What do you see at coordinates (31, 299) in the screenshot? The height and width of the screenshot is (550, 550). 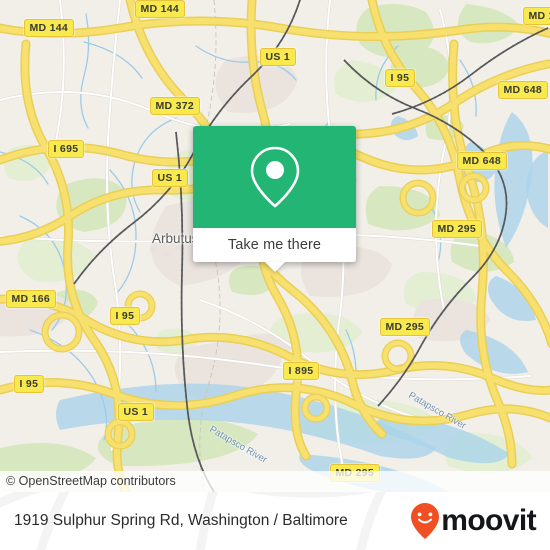 I see `highway-shield: MD 166` at bounding box center [31, 299].